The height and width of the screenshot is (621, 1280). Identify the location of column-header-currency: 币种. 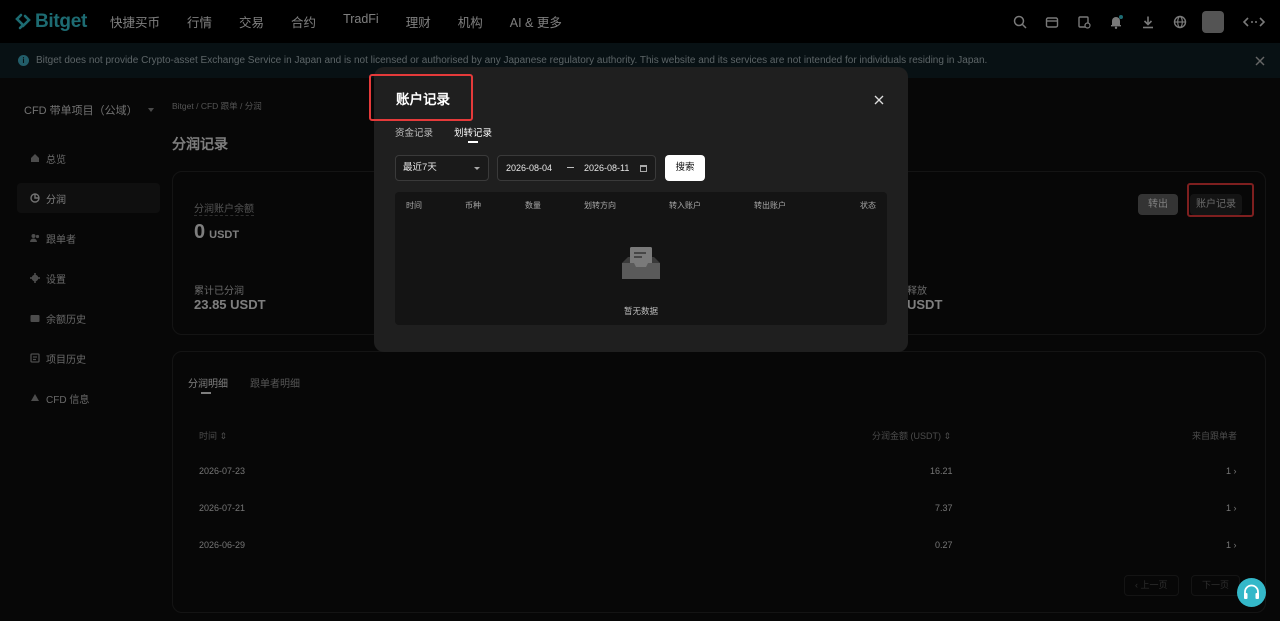
(473, 205).